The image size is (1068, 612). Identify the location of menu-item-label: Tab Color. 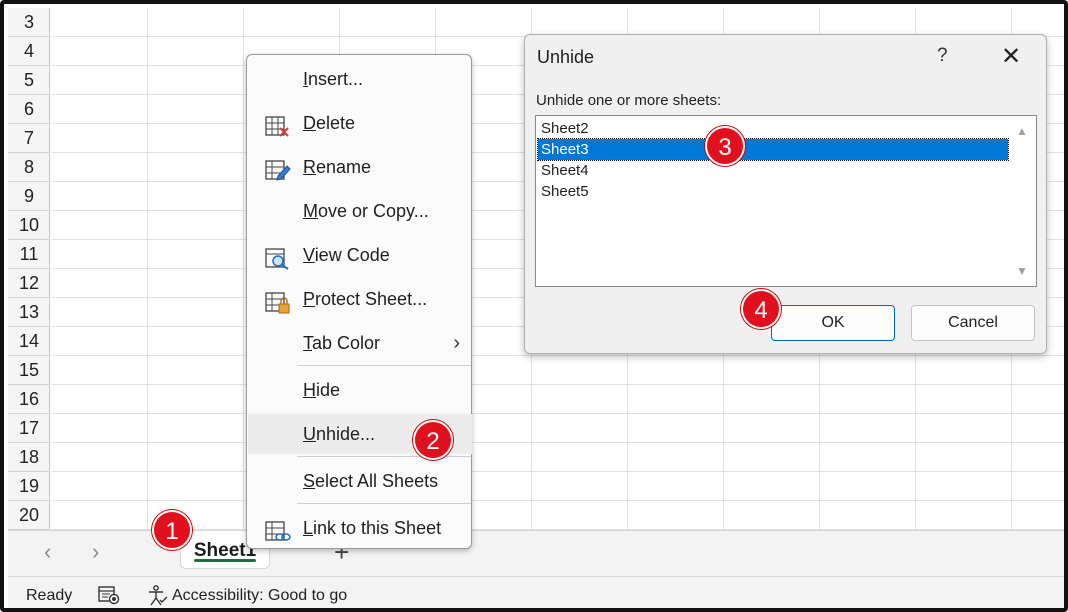
(342, 343).